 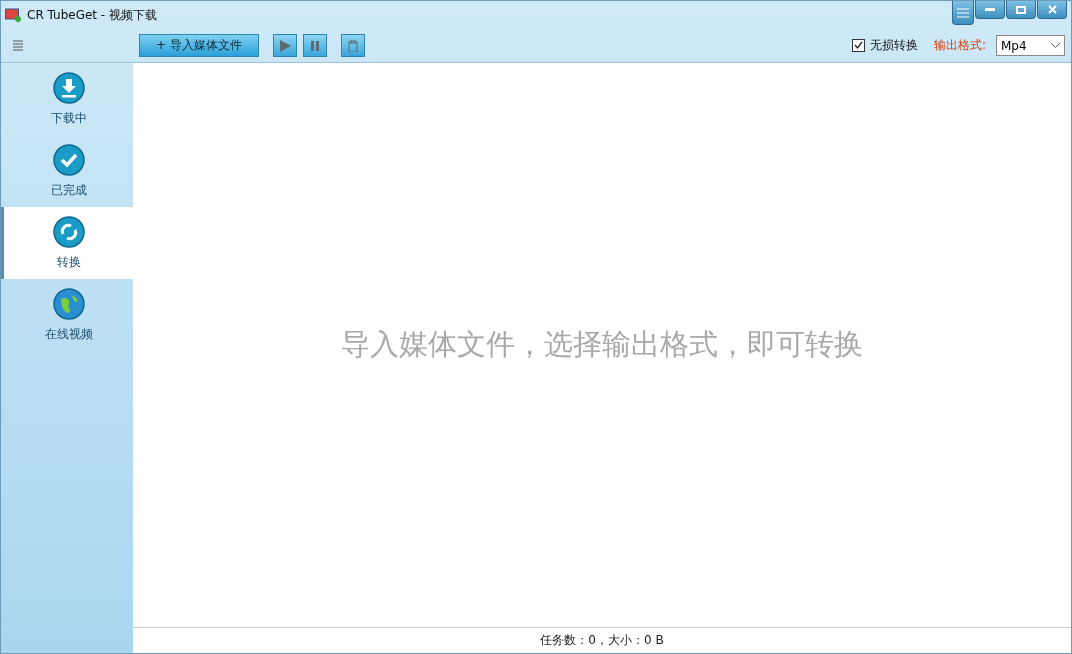 I want to click on sidebar-item: 已完成, so click(x=67, y=171).